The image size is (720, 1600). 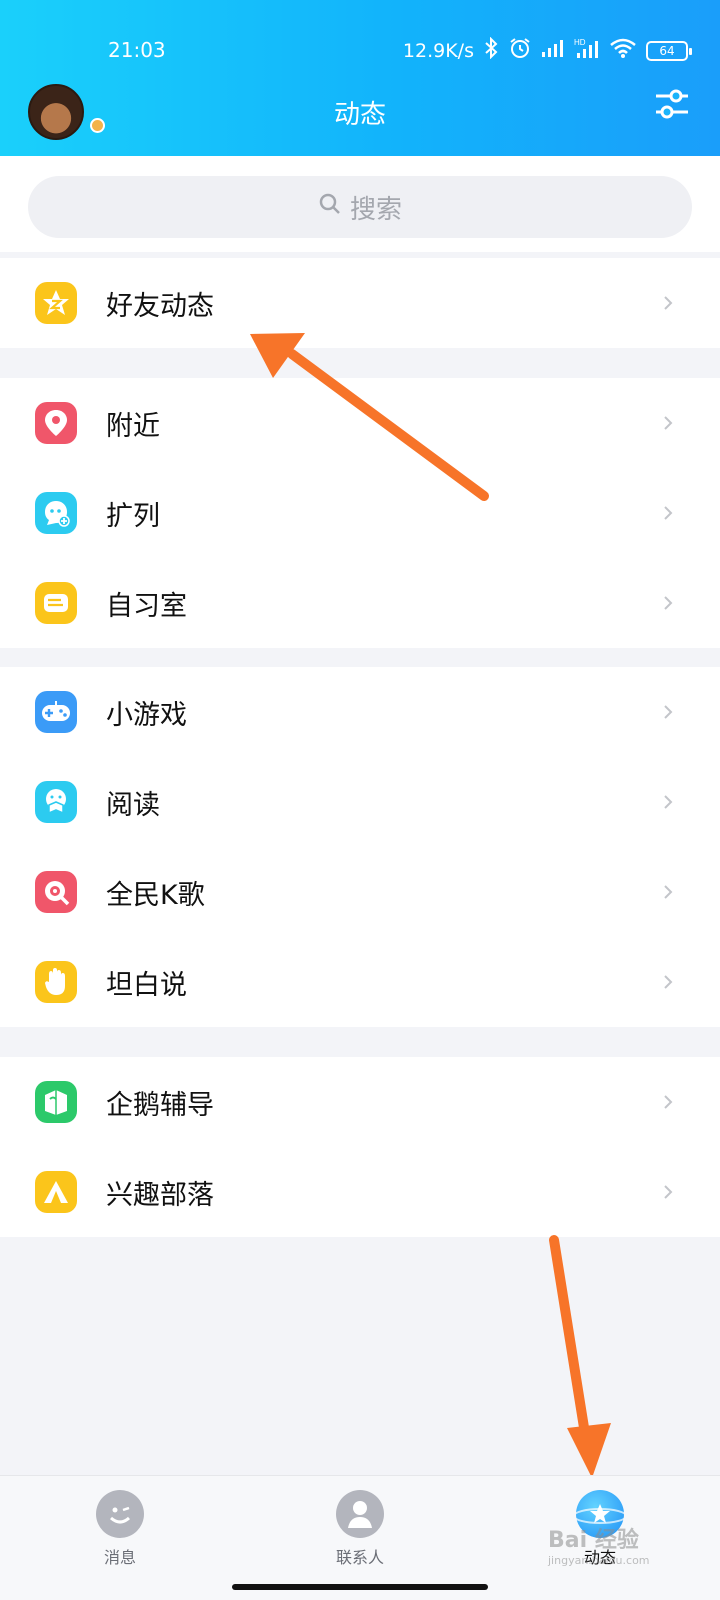 I want to click on menu-item-label: 阅读, so click(x=133, y=805).